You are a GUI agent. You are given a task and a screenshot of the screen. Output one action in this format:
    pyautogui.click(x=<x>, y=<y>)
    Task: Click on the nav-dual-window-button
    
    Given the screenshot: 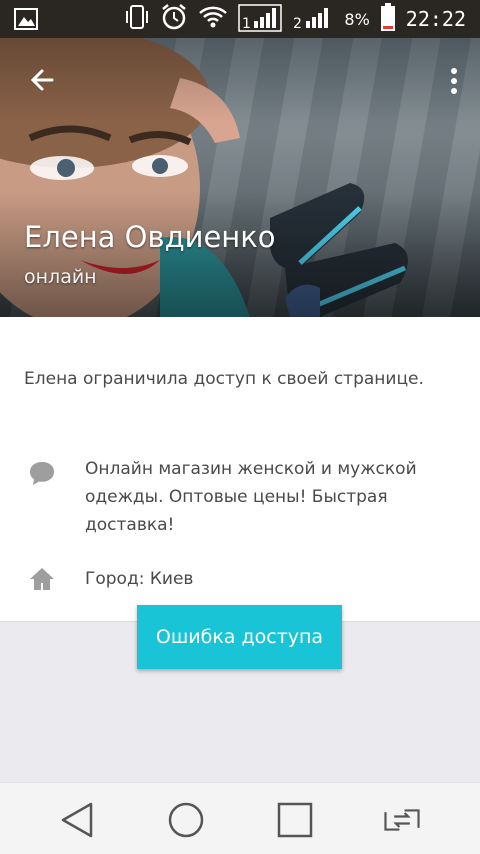 What is the action you would take?
    pyautogui.click(x=402, y=820)
    